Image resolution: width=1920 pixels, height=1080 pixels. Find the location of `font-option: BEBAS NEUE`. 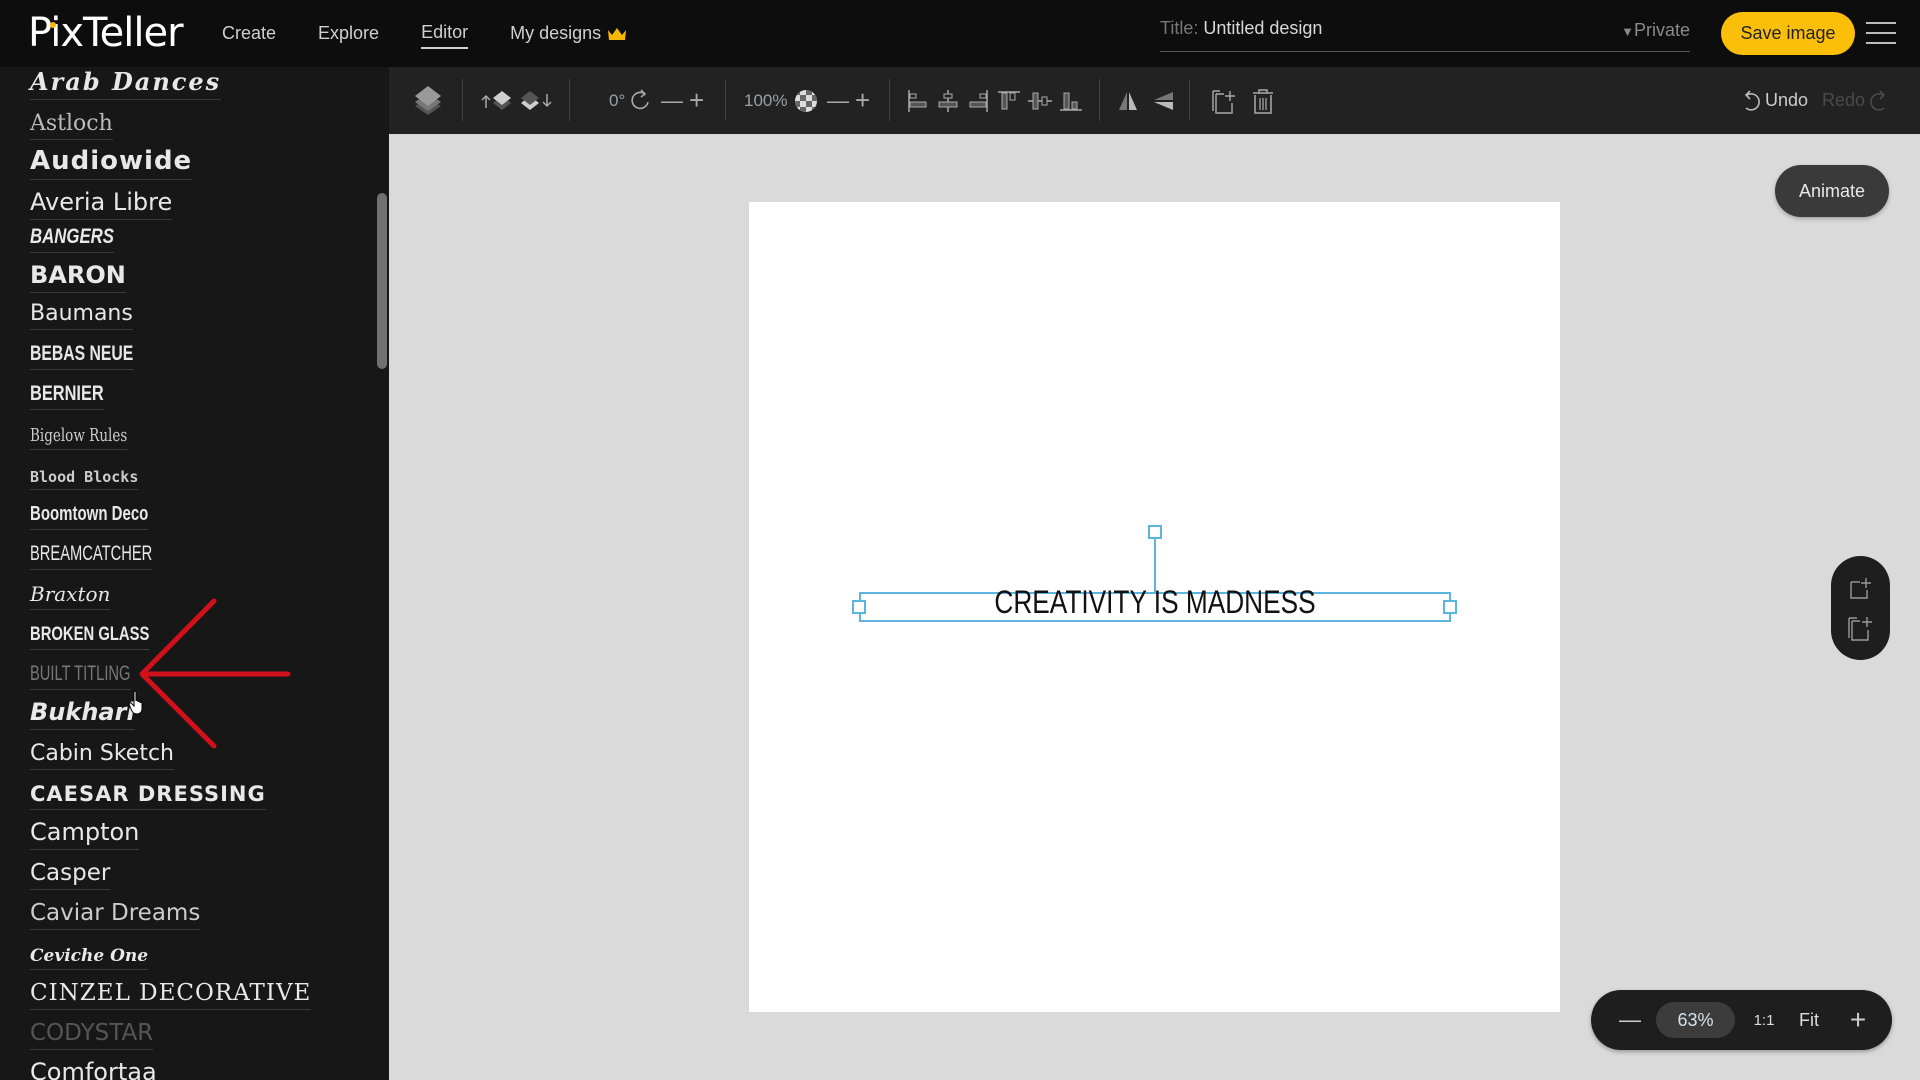

font-option: BEBAS NEUE is located at coordinates (82, 356).